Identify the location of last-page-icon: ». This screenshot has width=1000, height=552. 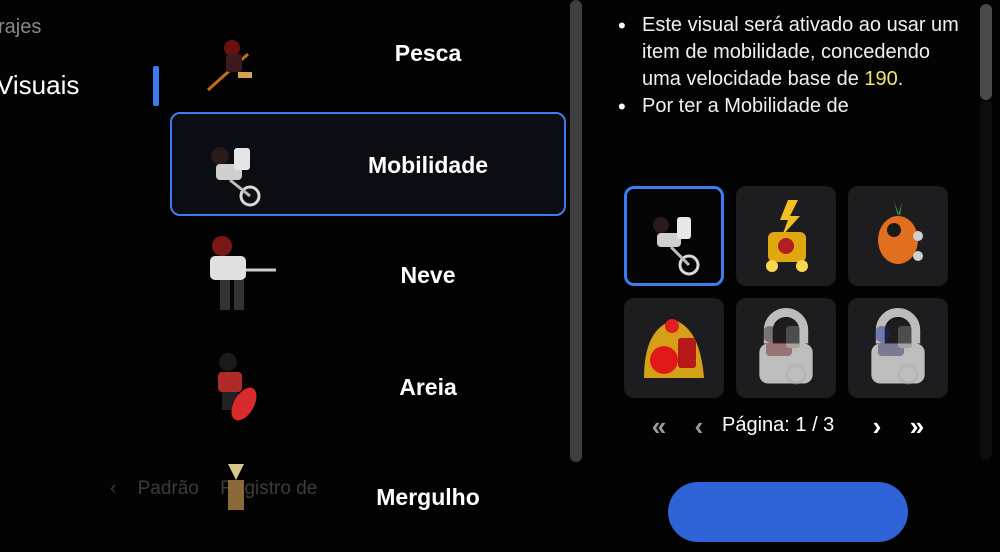
(917, 427).